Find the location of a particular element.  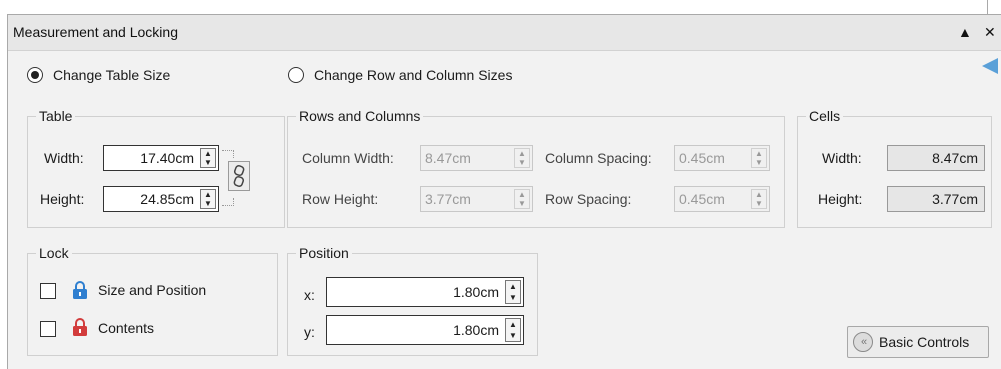

top-separator is located at coordinates (493, 7).